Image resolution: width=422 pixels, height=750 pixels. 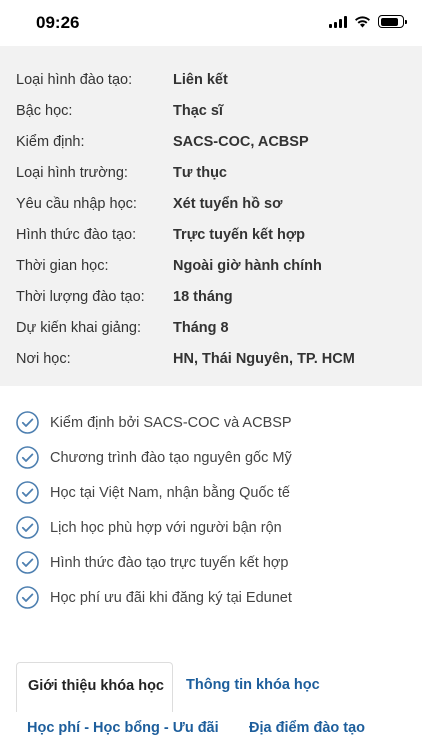 I want to click on tab-label: Giới thiệu khóa học, so click(x=96, y=686).